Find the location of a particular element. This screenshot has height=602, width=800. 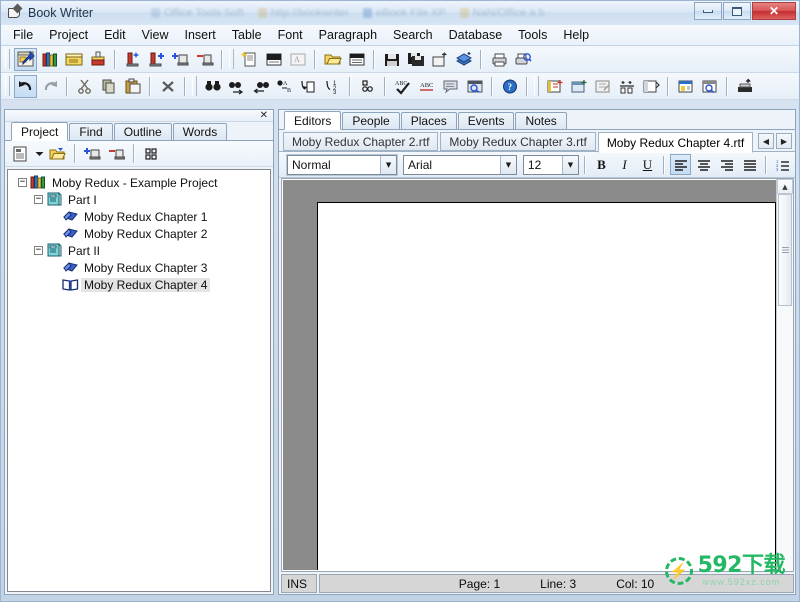

menu-font: Font is located at coordinates (290, 35).